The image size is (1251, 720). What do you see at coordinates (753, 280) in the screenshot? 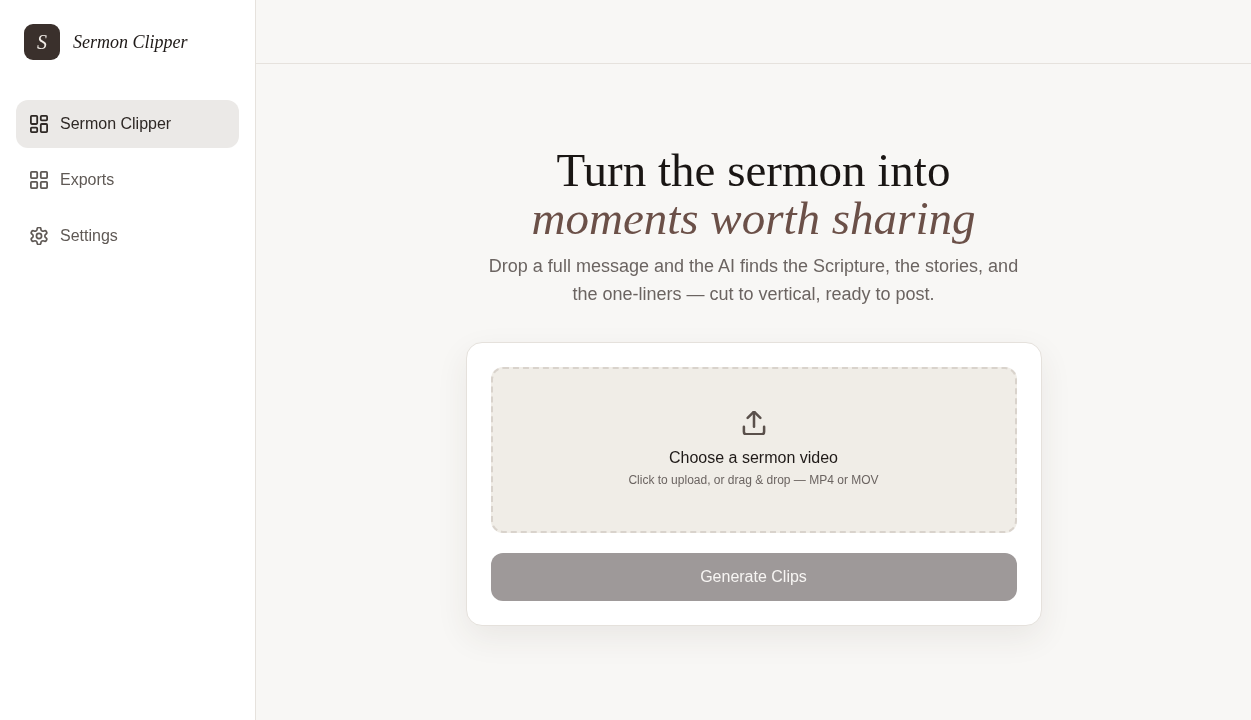
I see `hero-subtitle: Drop a full message and the AI finds the Scripture, the stories, and the one-liners — cut to vertical, ready to post.` at bounding box center [753, 280].